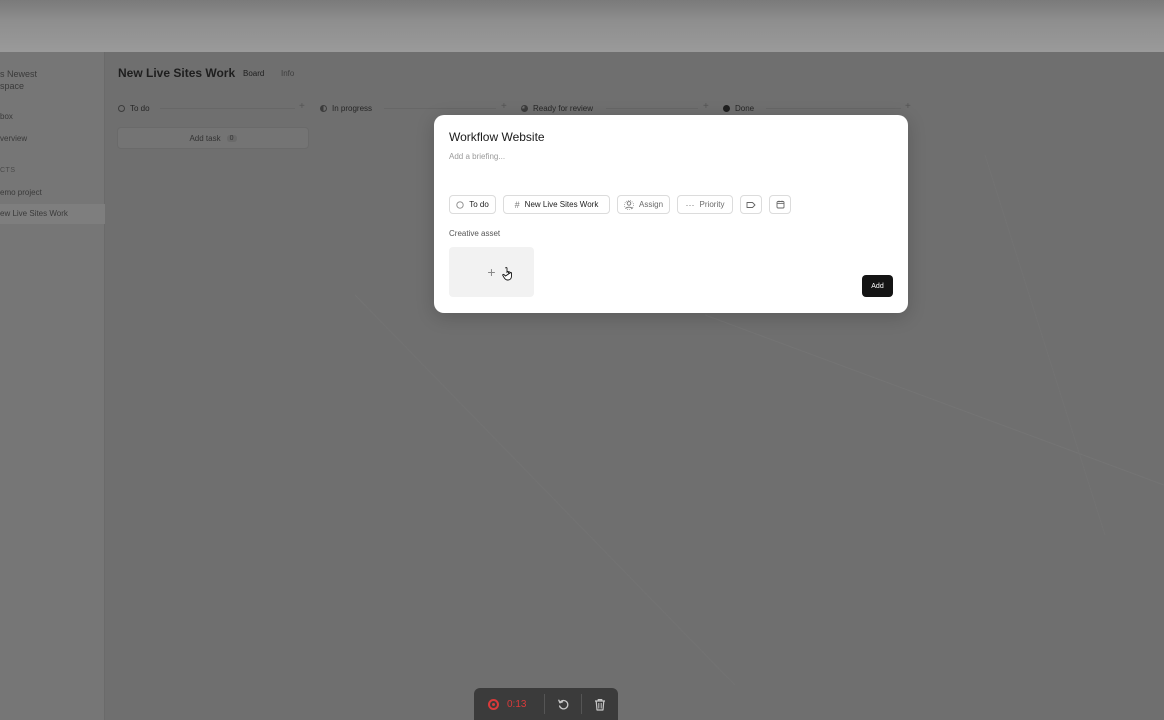  What do you see at coordinates (287, 73) in the screenshot?
I see `tab-info: Info` at bounding box center [287, 73].